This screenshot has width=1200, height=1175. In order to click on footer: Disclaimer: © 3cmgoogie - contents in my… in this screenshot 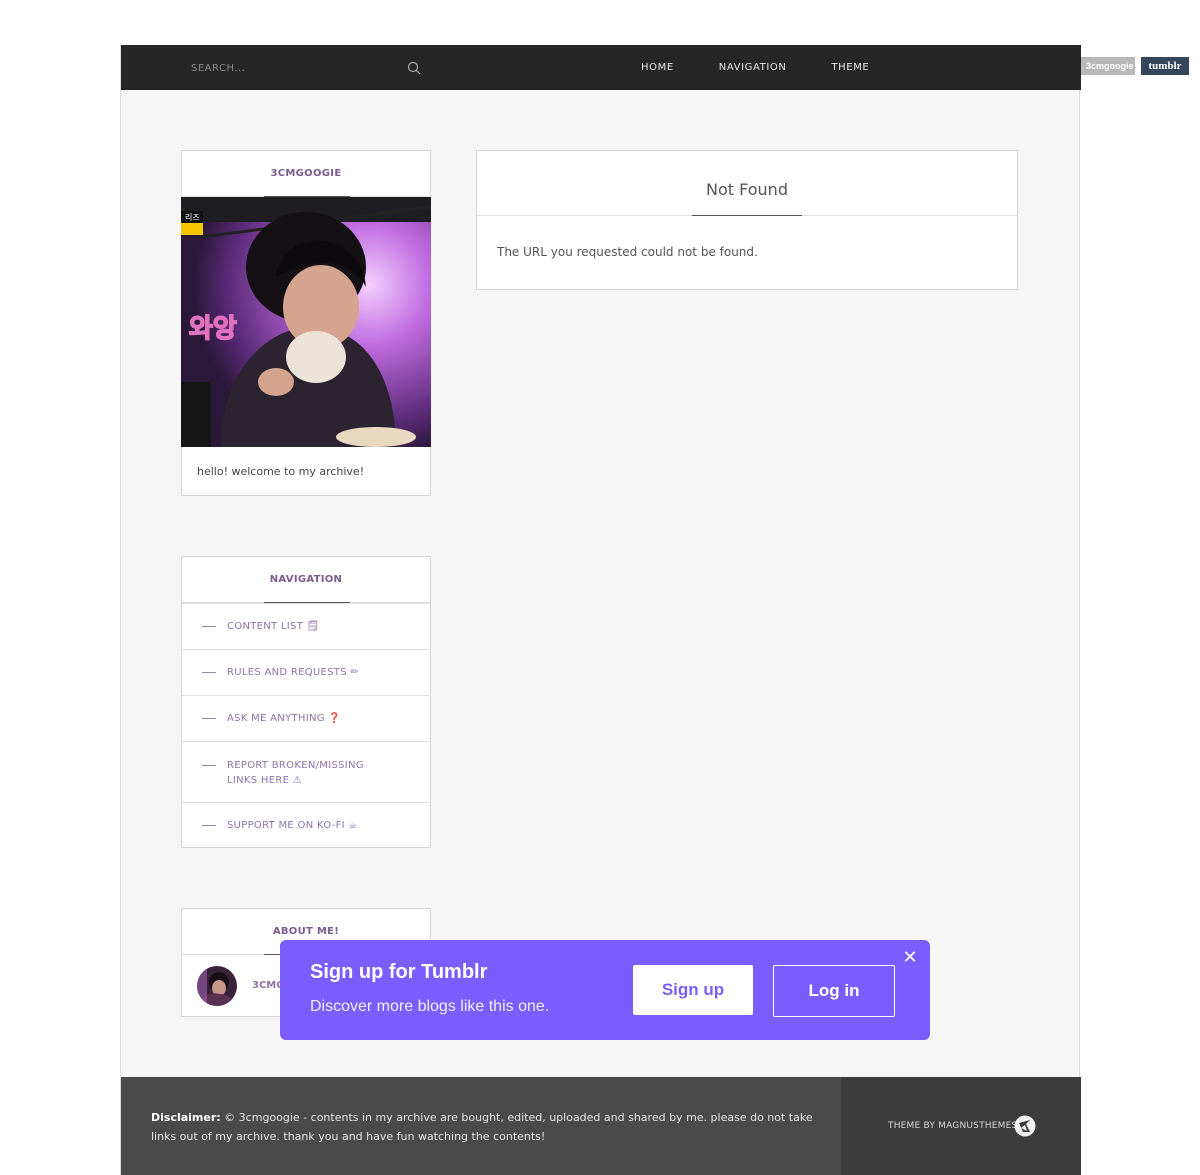, I will do `click(601, 1126)`.